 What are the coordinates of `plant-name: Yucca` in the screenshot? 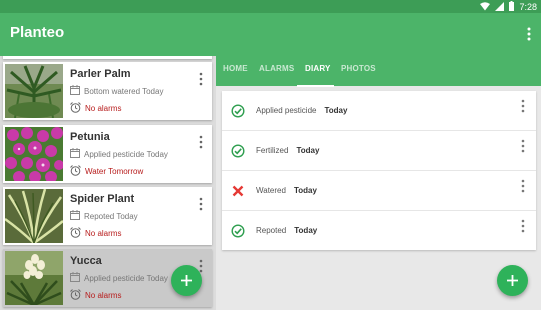 It's located at (86, 261).